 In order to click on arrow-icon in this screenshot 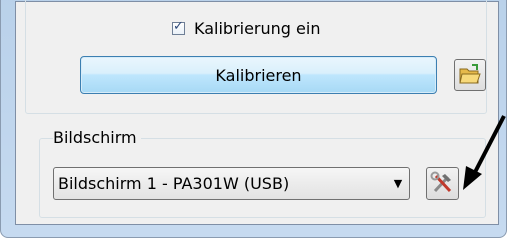, I will do `click(484, 152)`.